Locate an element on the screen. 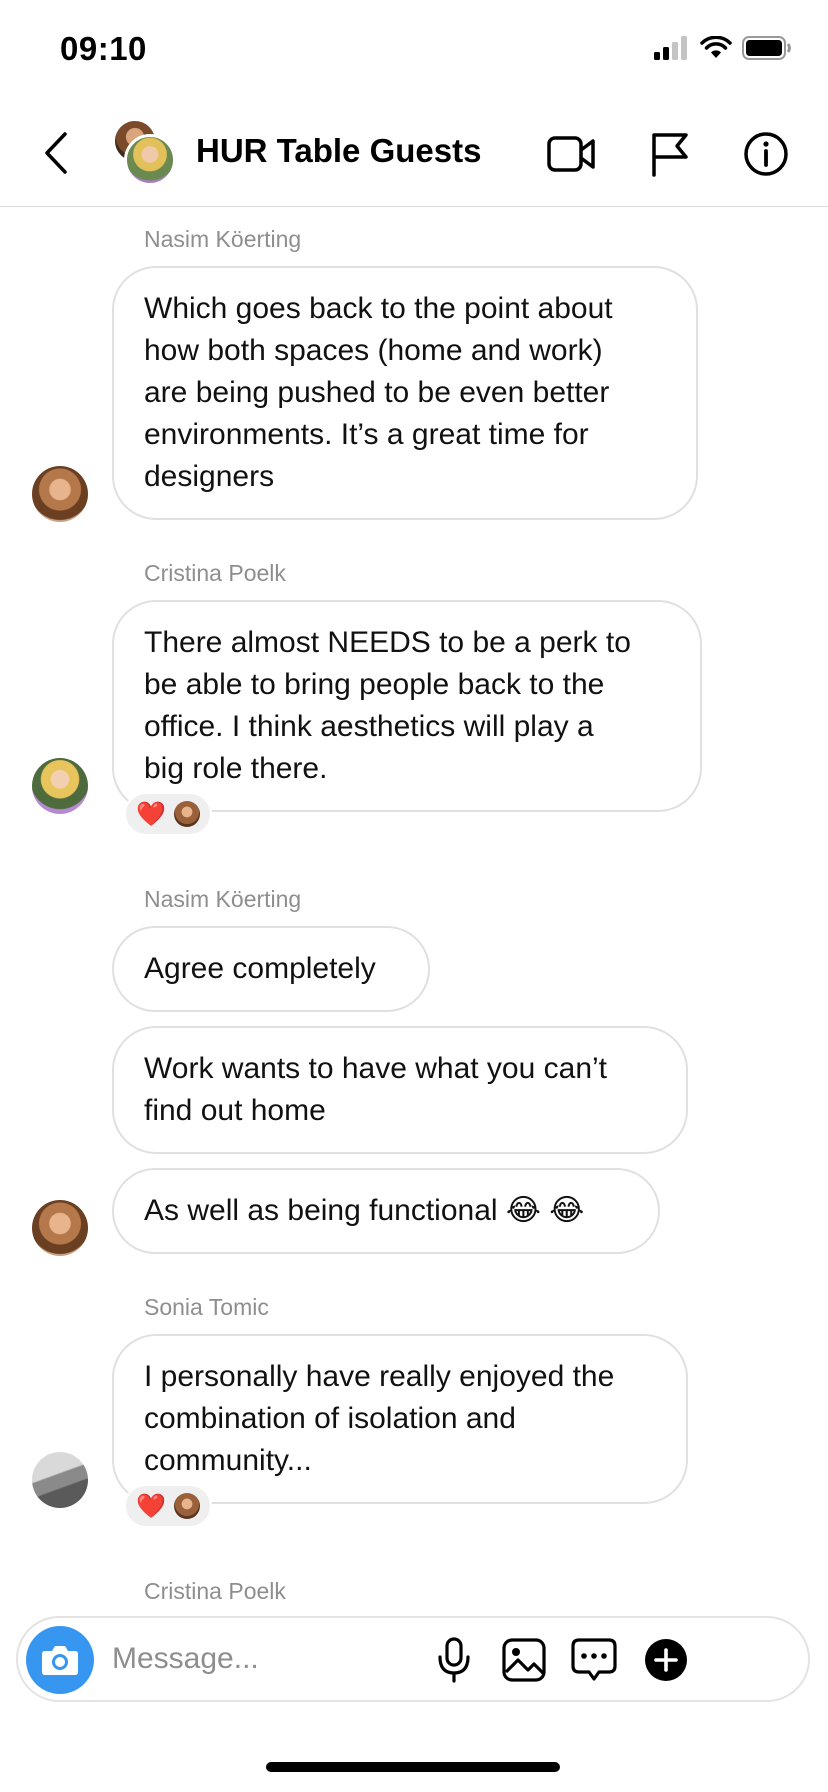  chat-header: HUR Table Guests is located at coordinates (414, 153).